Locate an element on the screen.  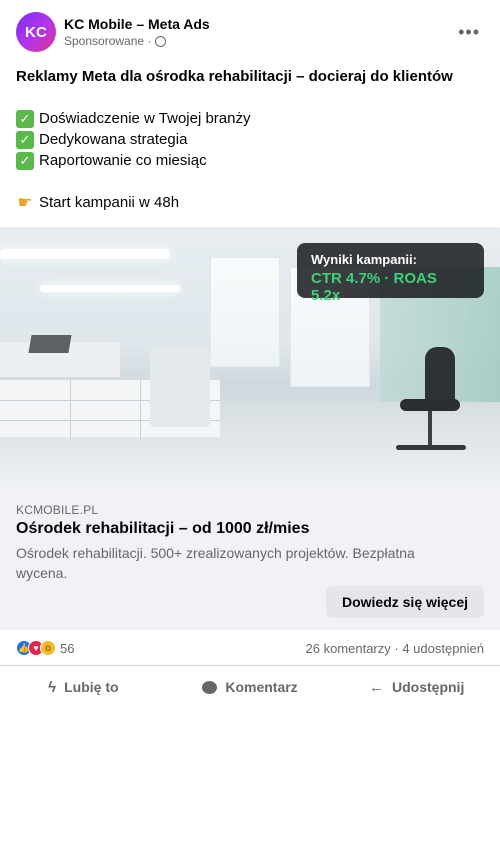
benefit-item: ✓ Dedykowana strategia is located at coordinates (251, 139).